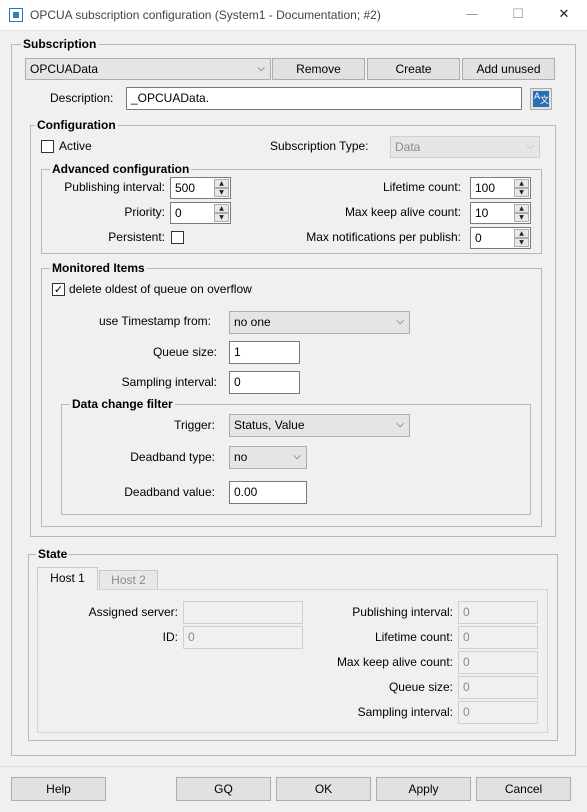 This screenshot has width=587, height=812. Describe the element at coordinates (82, 98) in the screenshot. I see `description-label: Description:` at that location.